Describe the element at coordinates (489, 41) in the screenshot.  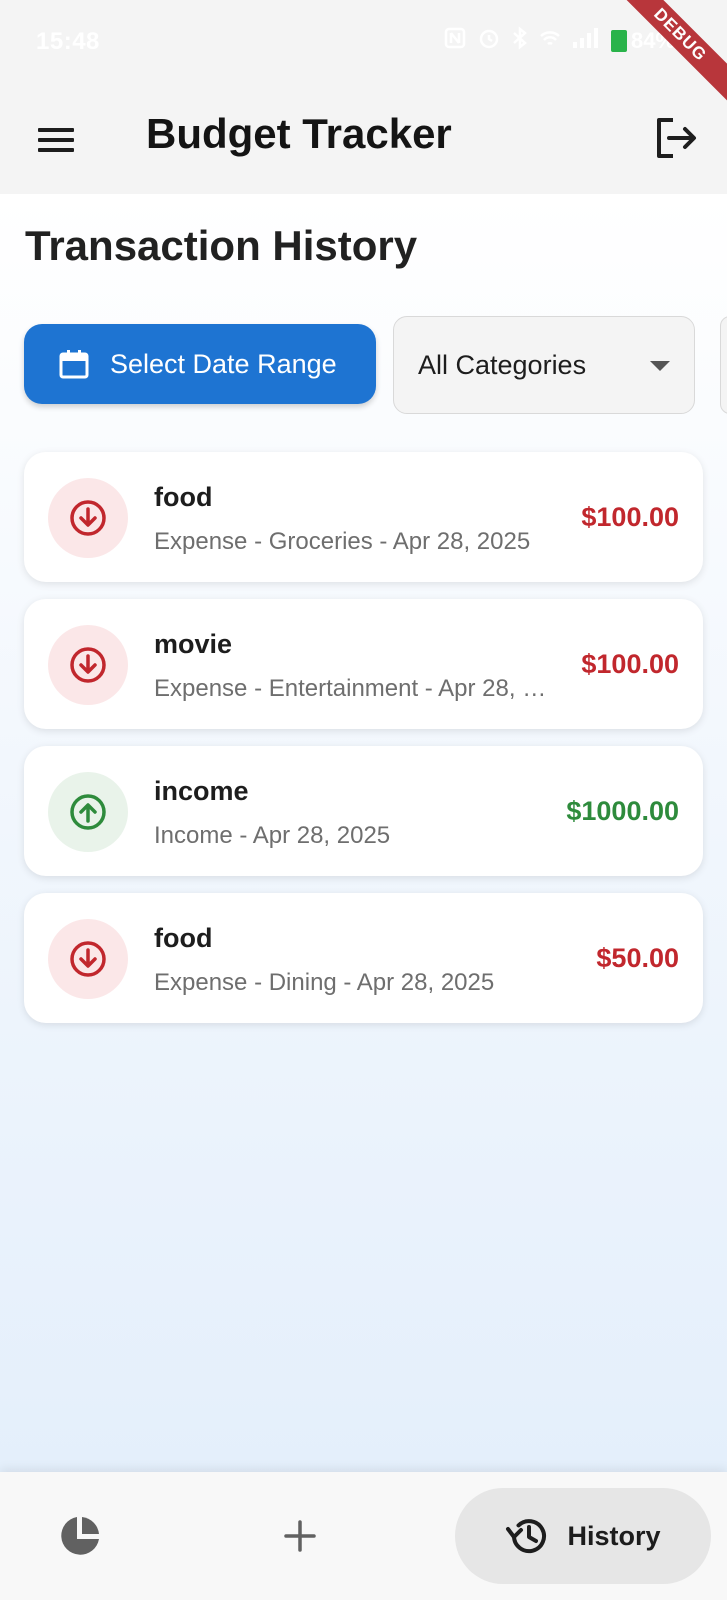
I see `alarm-icon` at that location.